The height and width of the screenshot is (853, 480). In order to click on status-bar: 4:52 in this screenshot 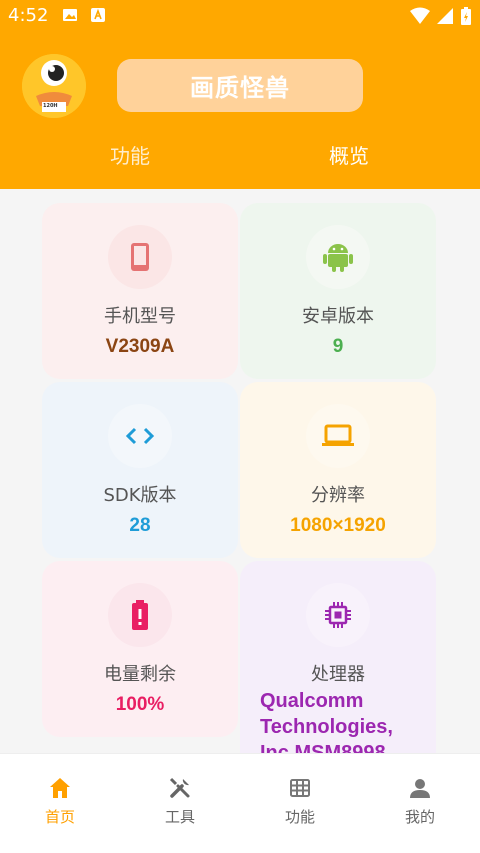, I will do `click(240, 16)`.